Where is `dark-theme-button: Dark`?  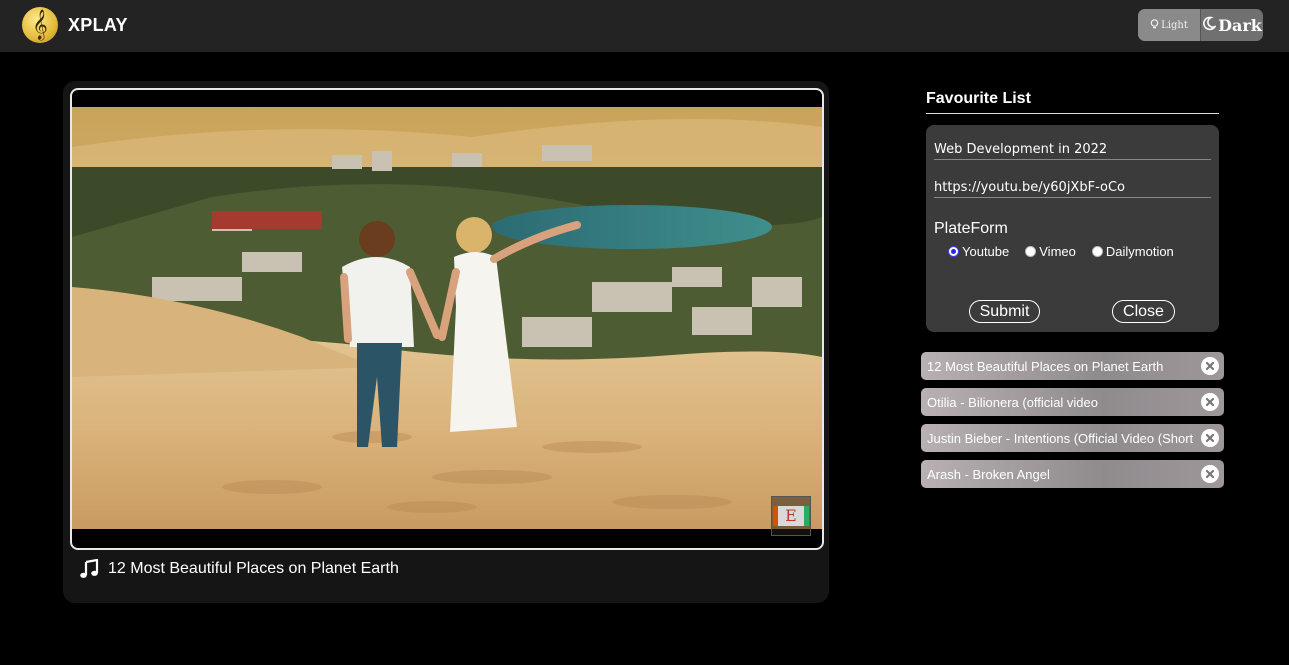
dark-theme-button: Dark is located at coordinates (1232, 25).